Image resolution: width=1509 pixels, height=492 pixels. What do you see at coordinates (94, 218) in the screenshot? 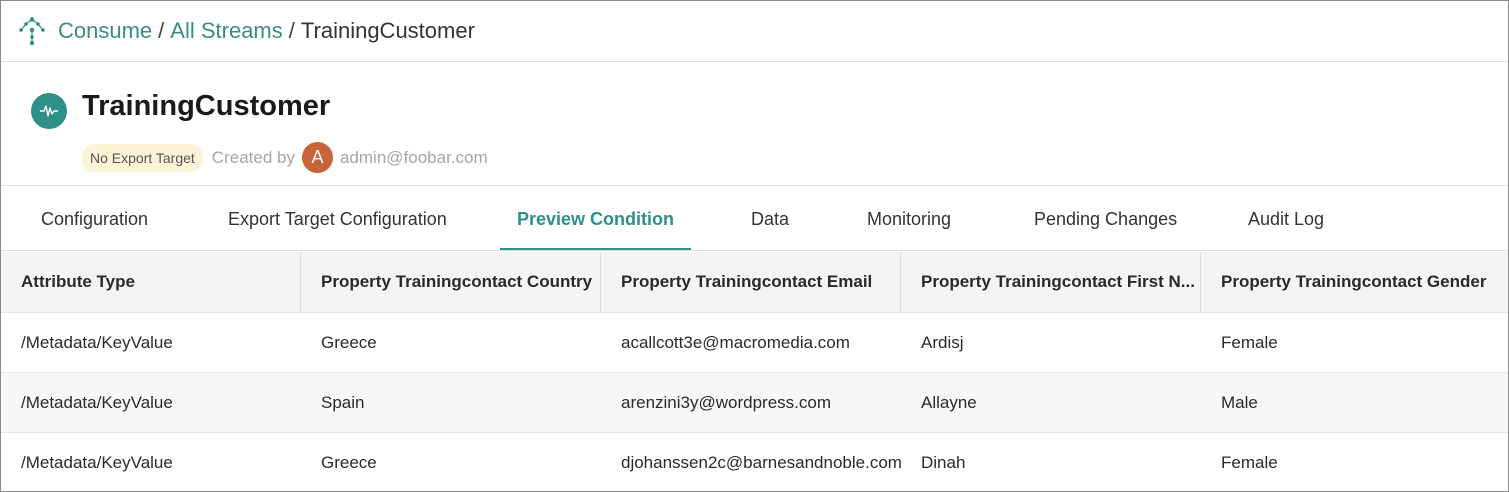
I see `tab-configuration: Configuration` at bounding box center [94, 218].